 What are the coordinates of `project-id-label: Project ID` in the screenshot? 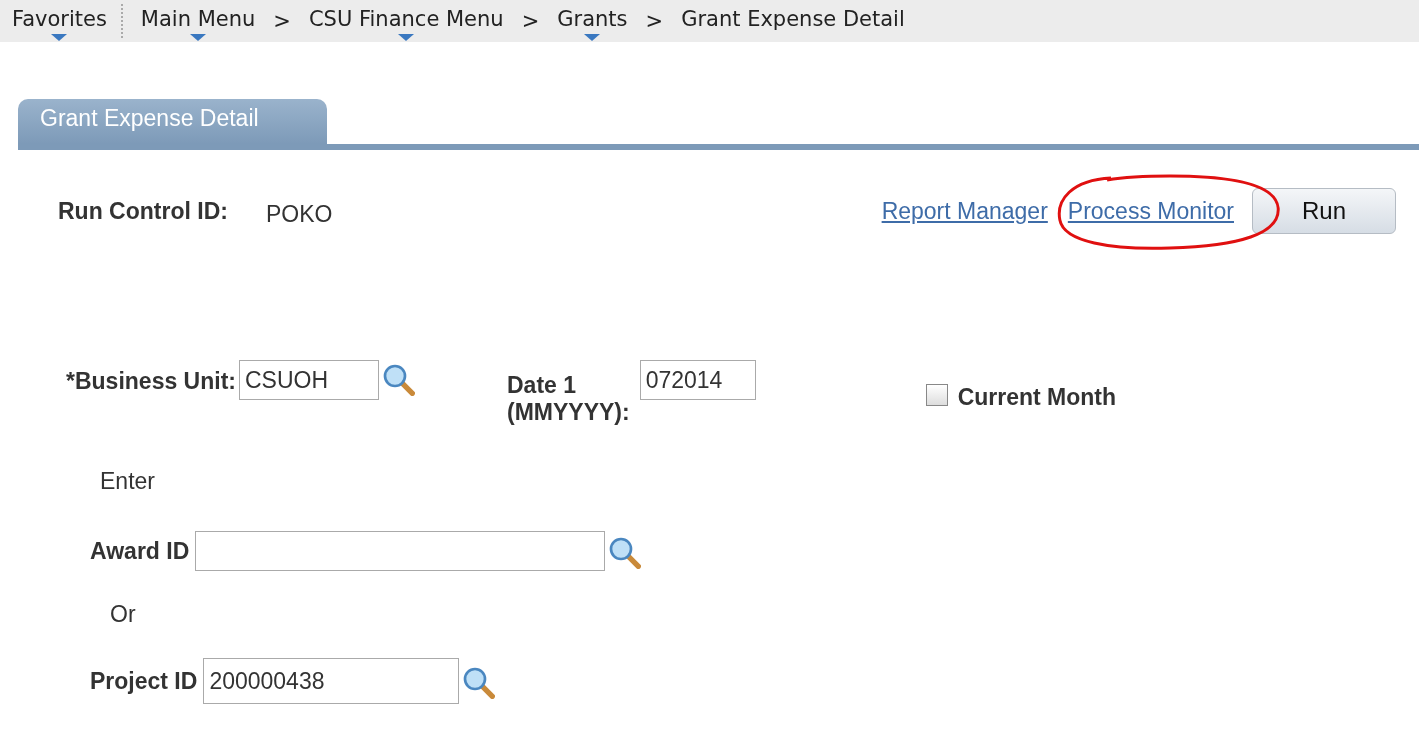 It's located at (144, 681).